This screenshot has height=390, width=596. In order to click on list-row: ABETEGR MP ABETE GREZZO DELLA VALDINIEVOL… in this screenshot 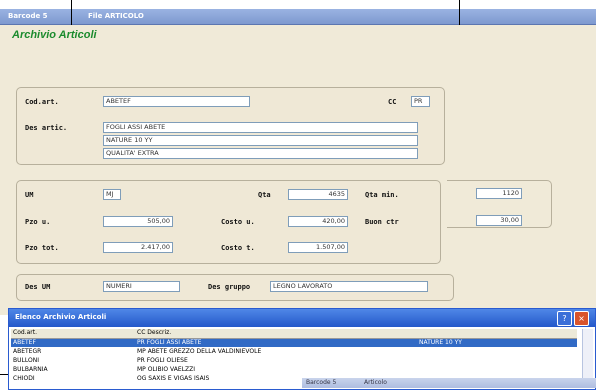, I will do `click(294, 352)`.